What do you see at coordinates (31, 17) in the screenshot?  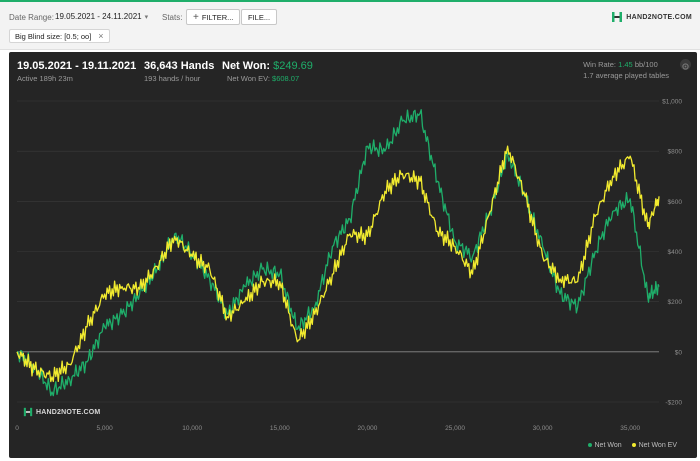 I see `date-range-label: Date Range:` at bounding box center [31, 17].